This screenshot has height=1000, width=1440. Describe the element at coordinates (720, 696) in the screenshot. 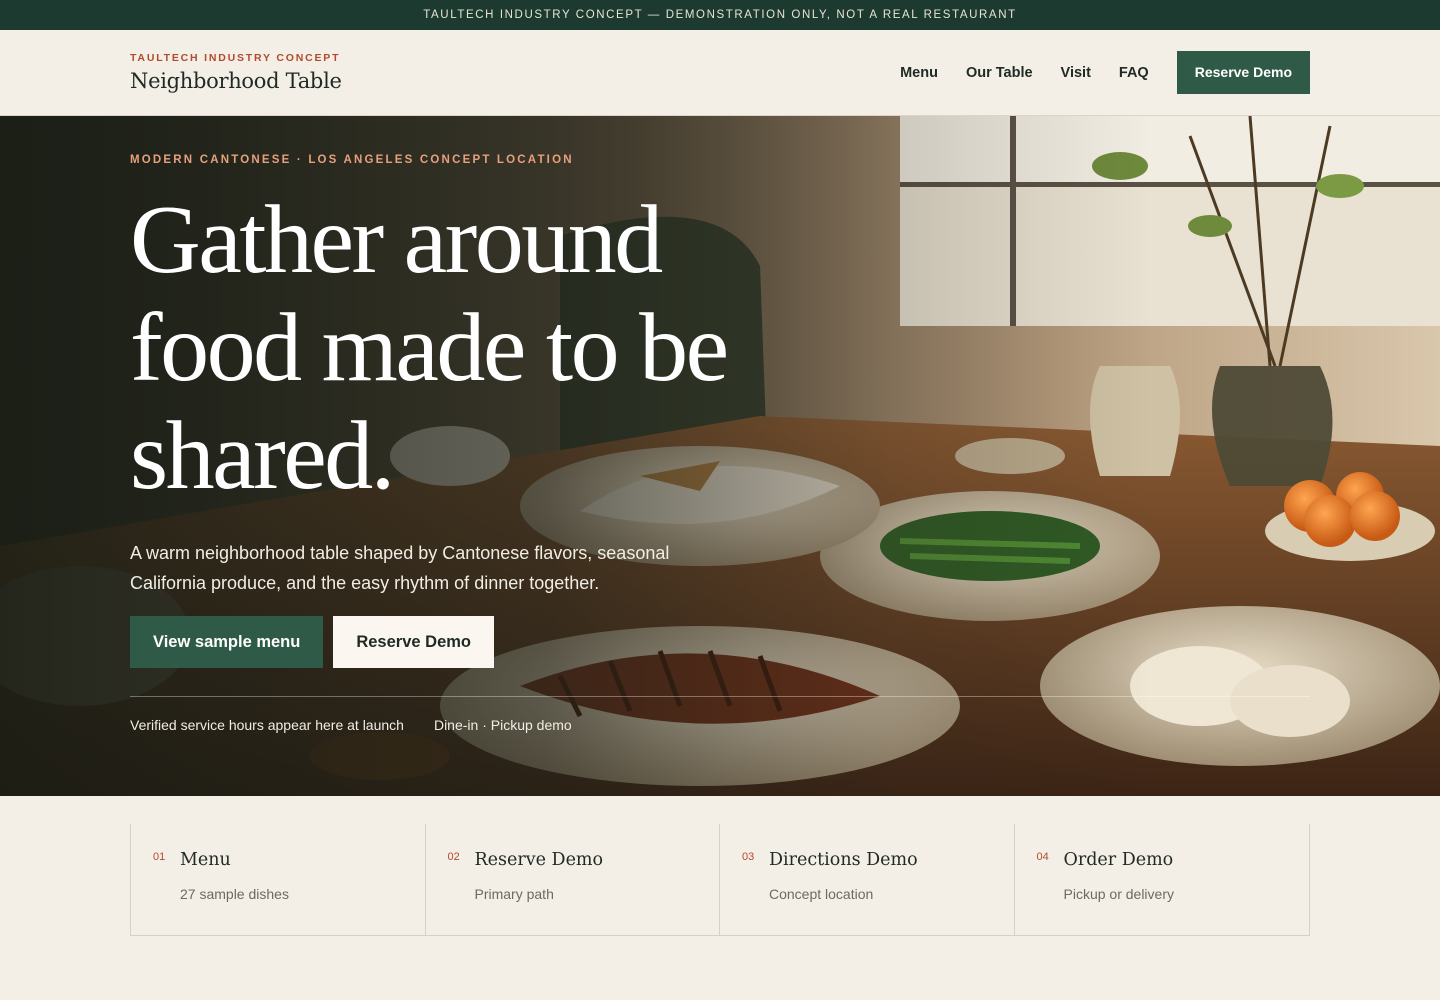

I see `hero-divider` at that location.